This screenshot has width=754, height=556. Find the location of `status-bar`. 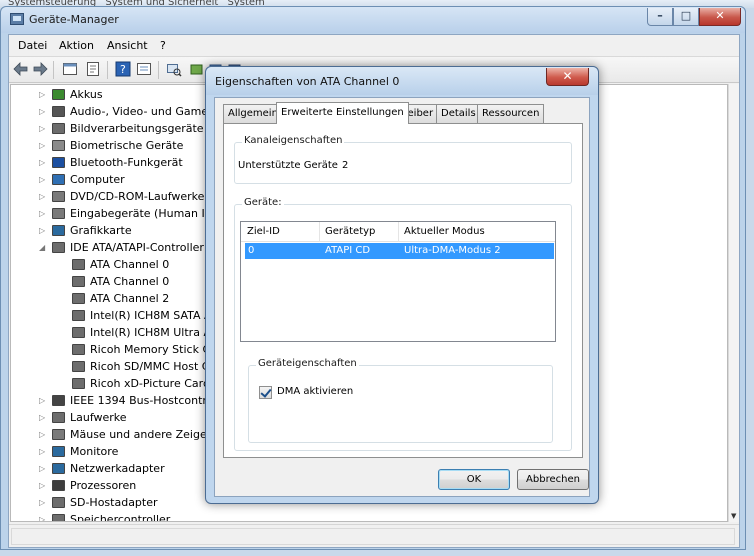

status-bar is located at coordinates (374, 535).